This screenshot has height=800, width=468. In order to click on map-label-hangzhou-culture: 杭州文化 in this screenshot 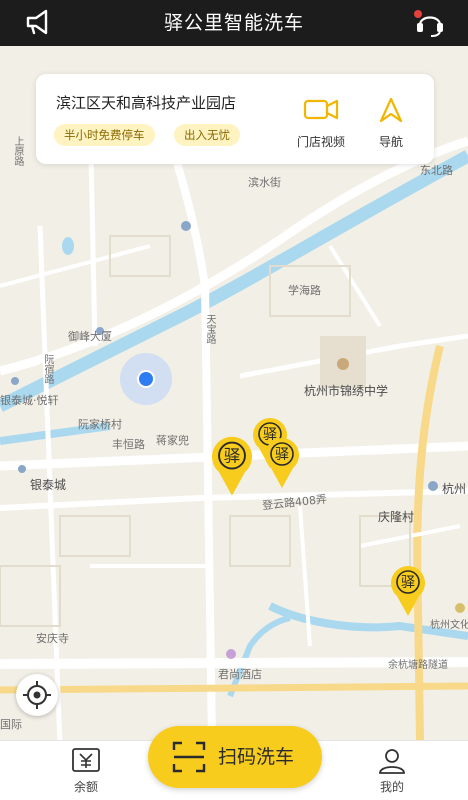, I will do `click(449, 625)`.